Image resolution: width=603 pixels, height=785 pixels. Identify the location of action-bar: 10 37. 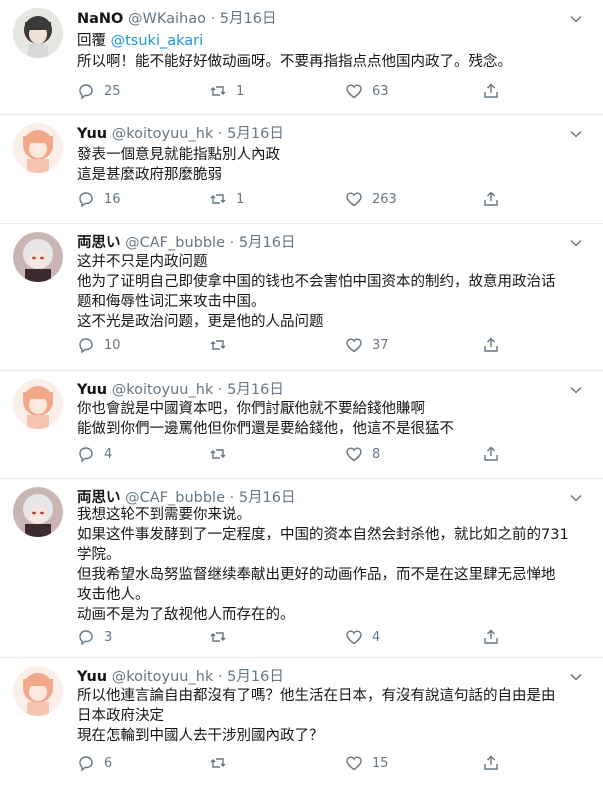
(292, 347).